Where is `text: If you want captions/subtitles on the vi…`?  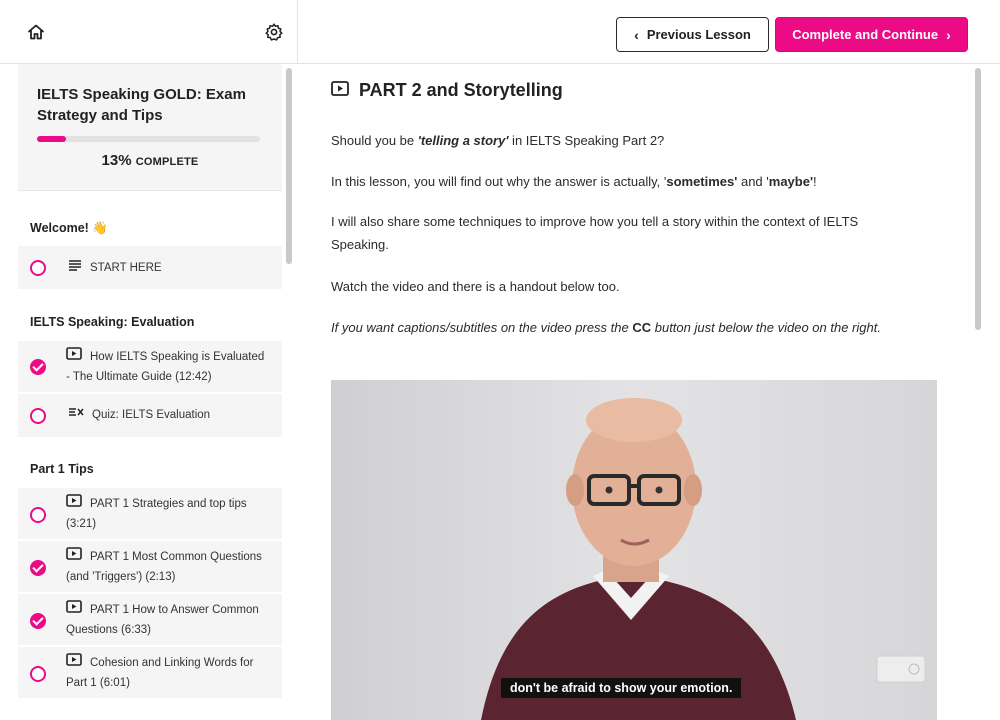
text: If you want captions/subtitles on the vi… is located at coordinates (482, 327).